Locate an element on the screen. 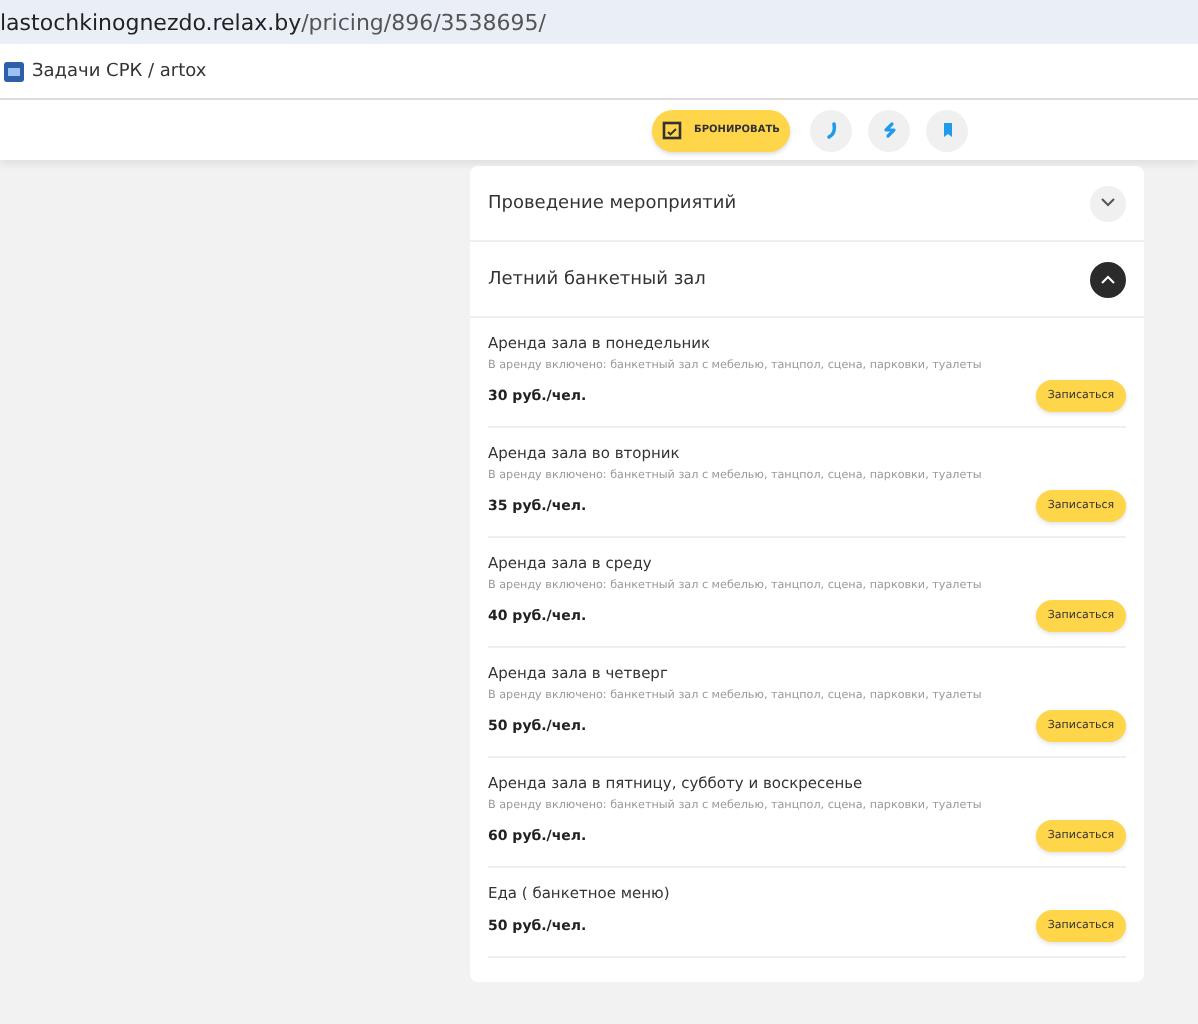  url-path: /pricing/896/3538695/ is located at coordinates (424, 22).